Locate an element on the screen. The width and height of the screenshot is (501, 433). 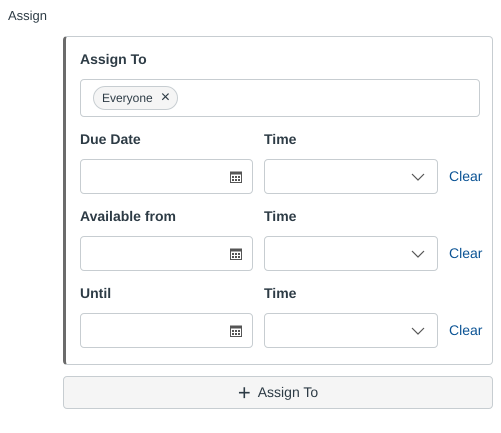
plus-icon: + is located at coordinates (244, 393).